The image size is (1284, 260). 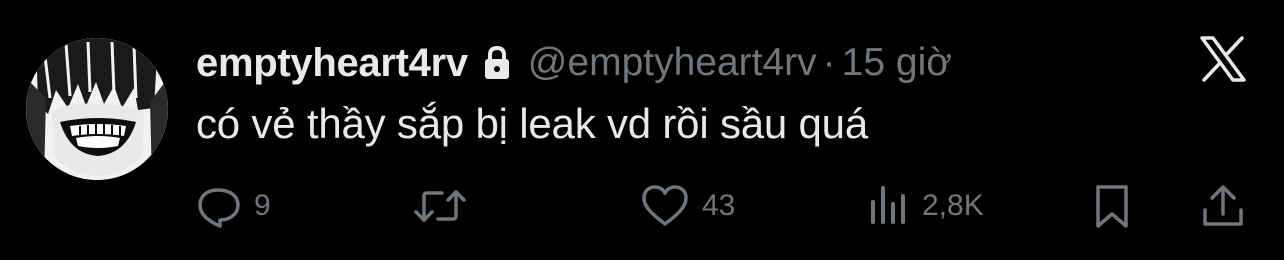 I want to click on bookmark-button, so click(x=1112, y=206).